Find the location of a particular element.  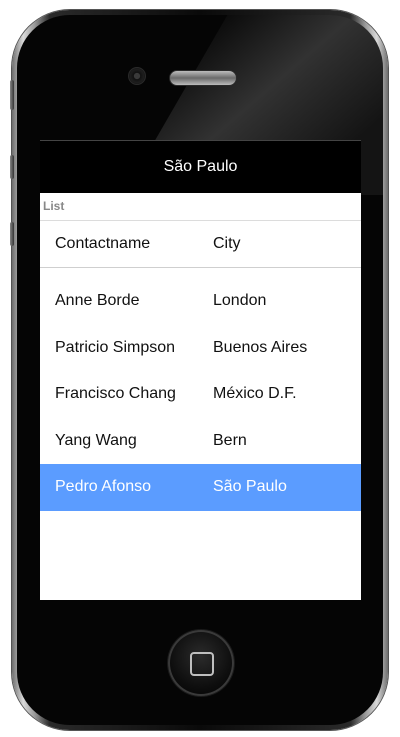

table-row: Patricio Simpson Buenos Aires is located at coordinates (200, 348).